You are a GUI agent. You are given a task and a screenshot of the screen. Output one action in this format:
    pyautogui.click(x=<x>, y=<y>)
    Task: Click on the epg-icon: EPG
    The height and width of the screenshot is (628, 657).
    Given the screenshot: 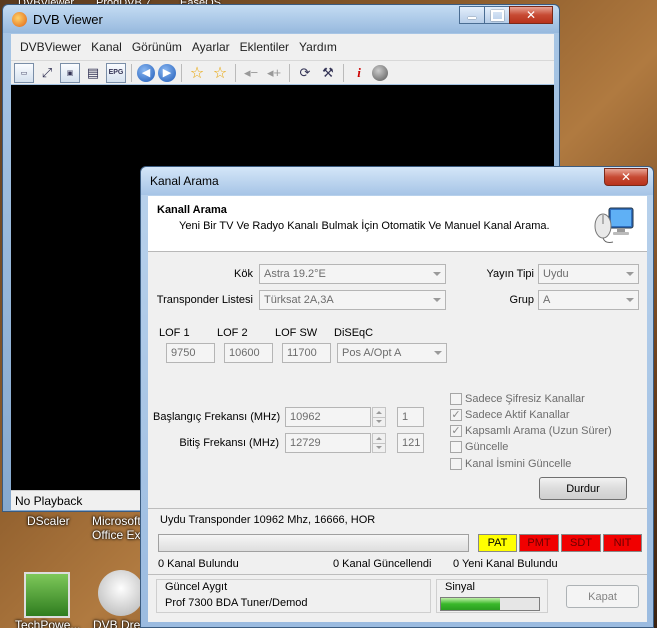 What is the action you would take?
    pyautogui.click(x=116, y=72)
    